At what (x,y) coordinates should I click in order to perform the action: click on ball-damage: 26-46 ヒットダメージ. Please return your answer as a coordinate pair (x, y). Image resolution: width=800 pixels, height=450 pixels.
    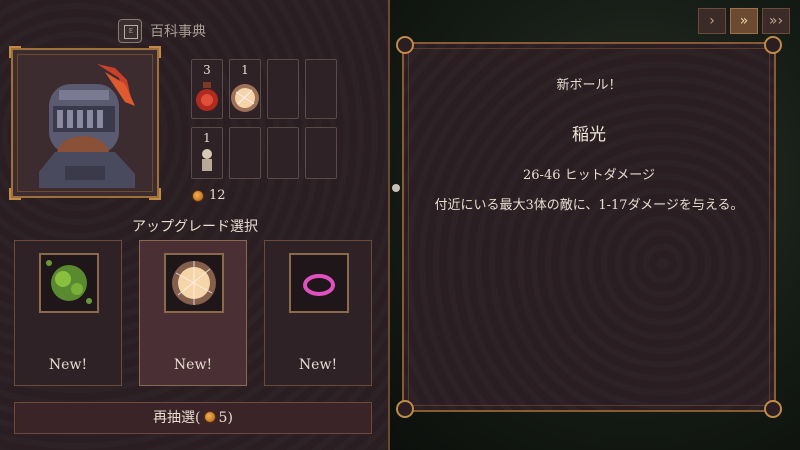
    Looking at the image, I should click on (589, 175).